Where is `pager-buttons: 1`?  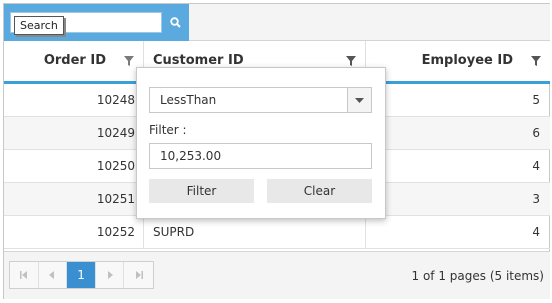 pager-buttons: 1 is located at coordinates (81, 275).